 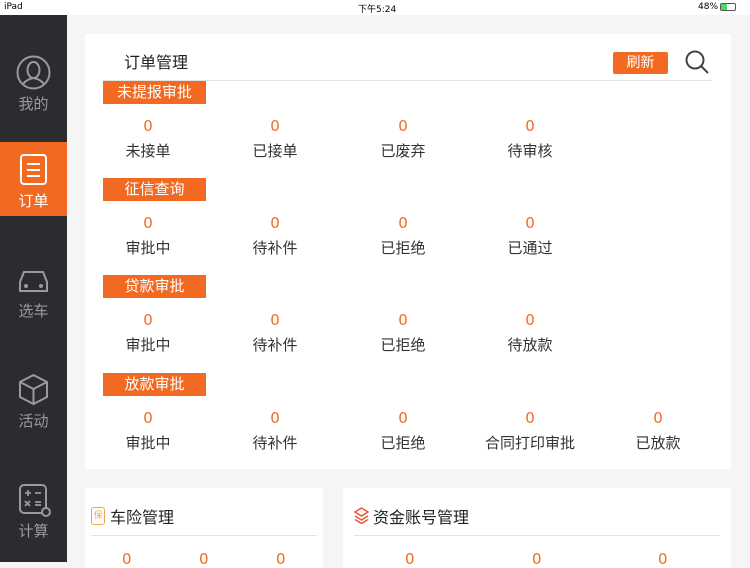 What do you see at coordinates (33, 281) in the screenshot?
I see `car-icon` at bounding box center [33, 281].